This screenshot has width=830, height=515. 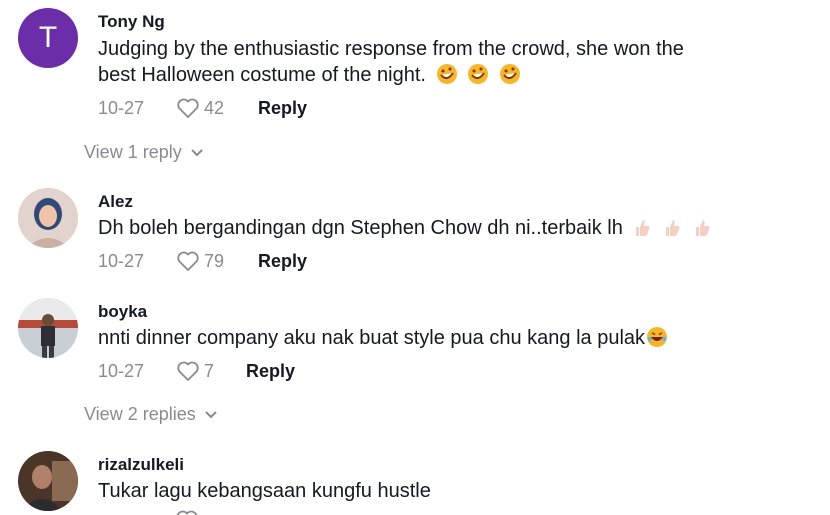 What do you see at coordinates (202, 261) in the screenshot?
I see `comment-meta: 10-27 79 Reply` at bounding box center [202, 261].